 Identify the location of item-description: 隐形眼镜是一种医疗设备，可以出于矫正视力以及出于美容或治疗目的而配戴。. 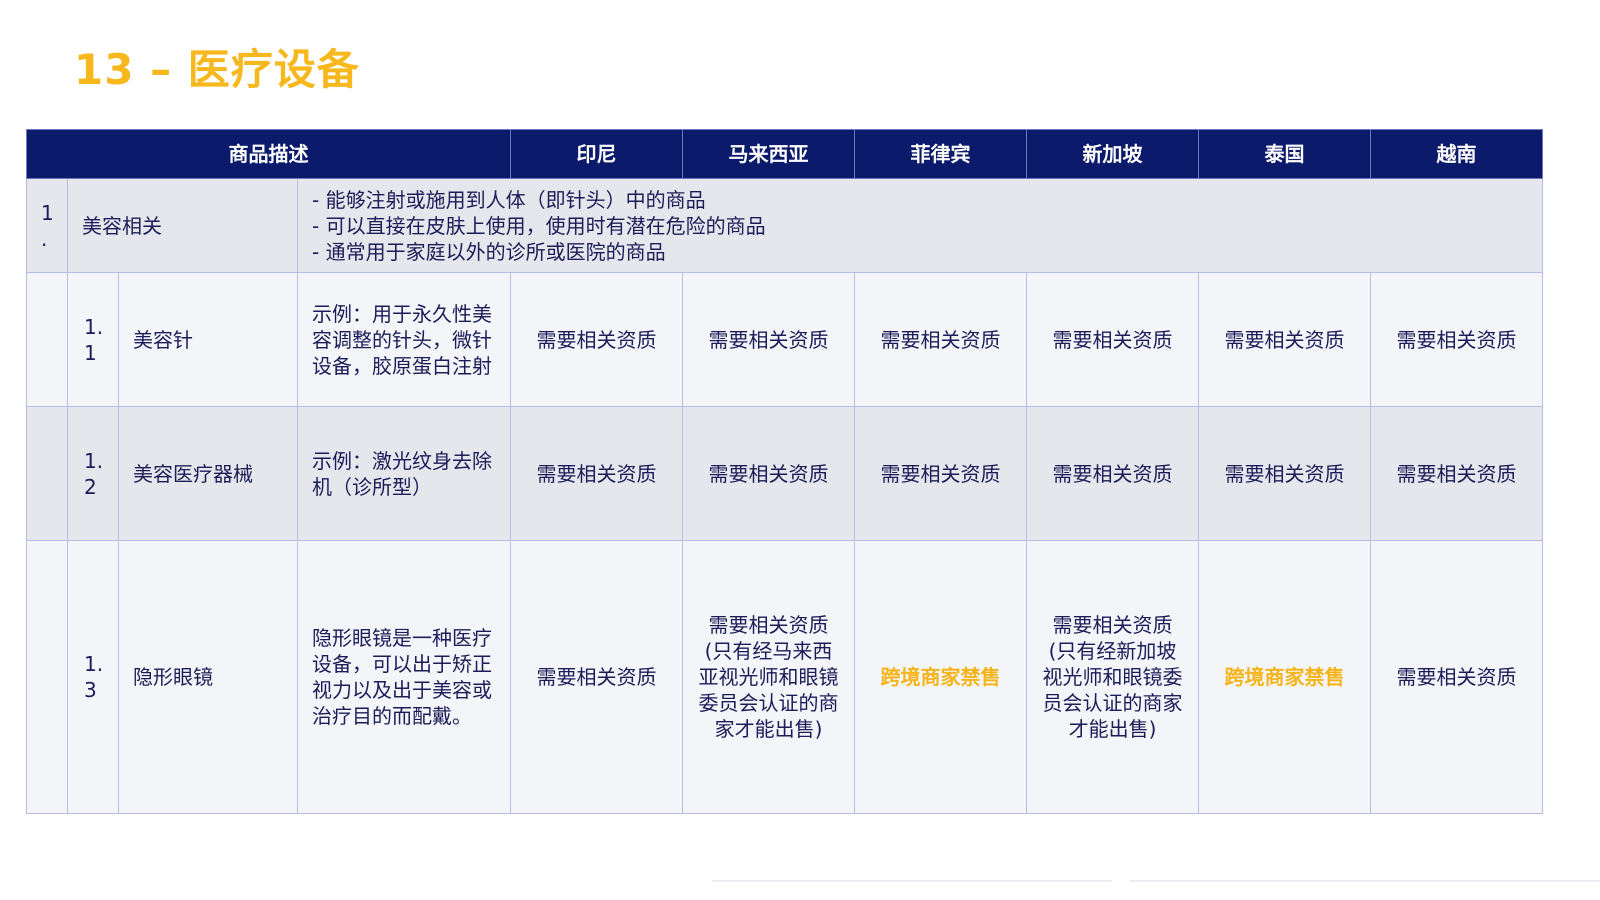
(404, 677).